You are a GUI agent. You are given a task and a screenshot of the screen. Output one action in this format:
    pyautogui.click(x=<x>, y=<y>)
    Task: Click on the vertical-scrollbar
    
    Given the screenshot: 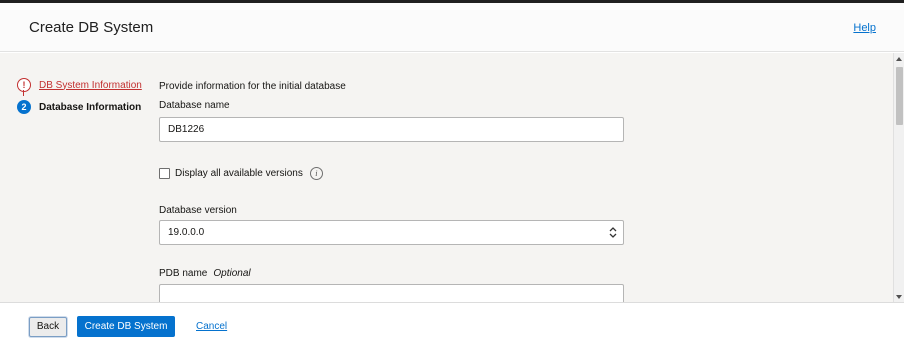 What is the action you would take?
    pyautogui.click(x=898, y=177)
    